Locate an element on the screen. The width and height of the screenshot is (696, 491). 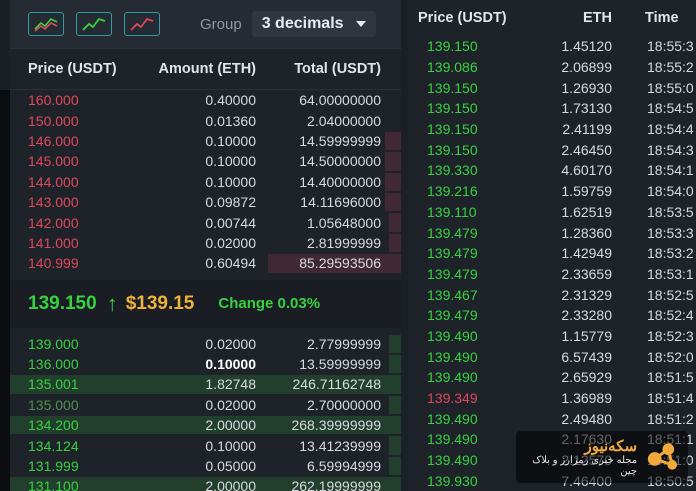
ask-amount: 0.10000 is located at coordinates (230, 181).